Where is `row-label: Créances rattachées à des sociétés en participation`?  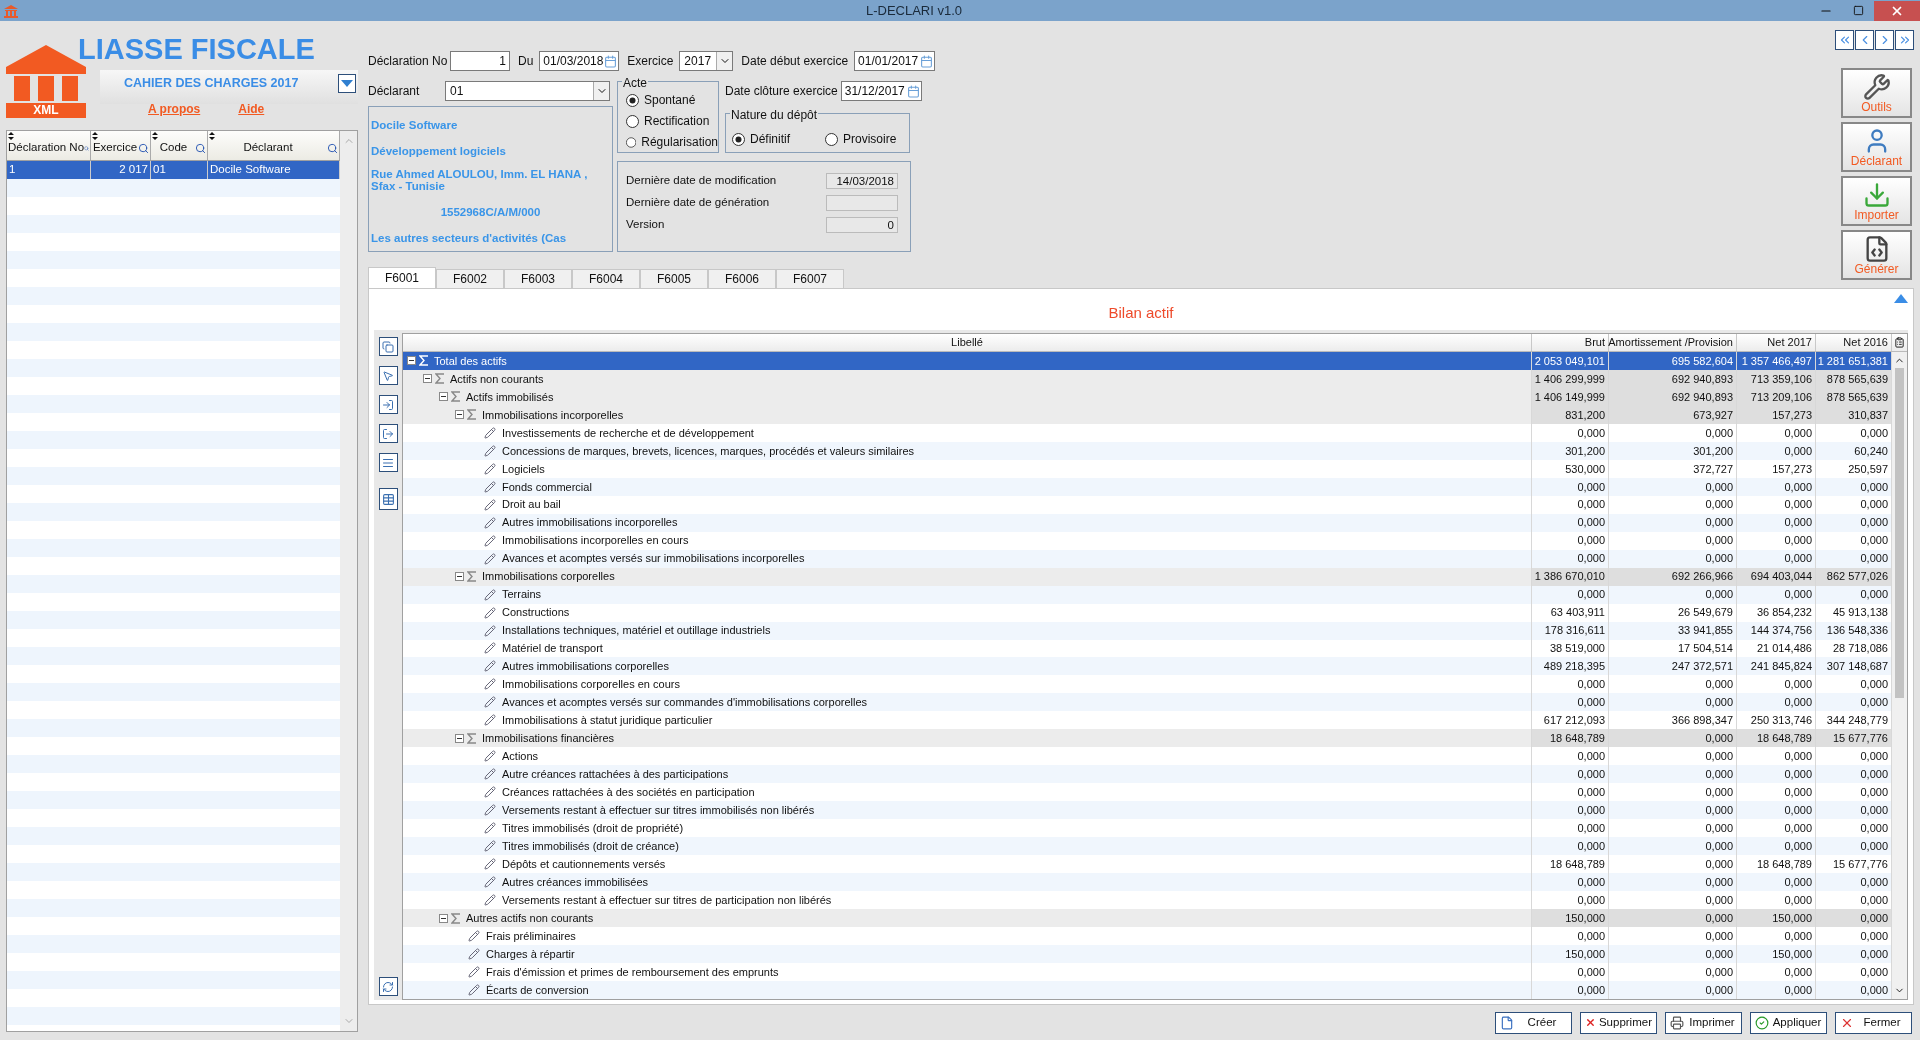 row-label: Créances rattachées à des sociétés en participation is located at coordinates (628, 792).